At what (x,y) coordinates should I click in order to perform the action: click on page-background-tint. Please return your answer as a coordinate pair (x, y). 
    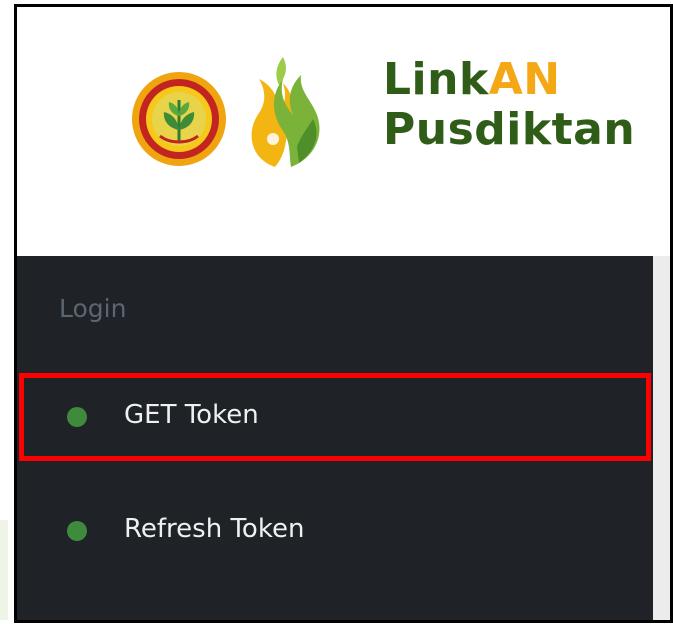
    Looking at the image, I should click on (4, 570).